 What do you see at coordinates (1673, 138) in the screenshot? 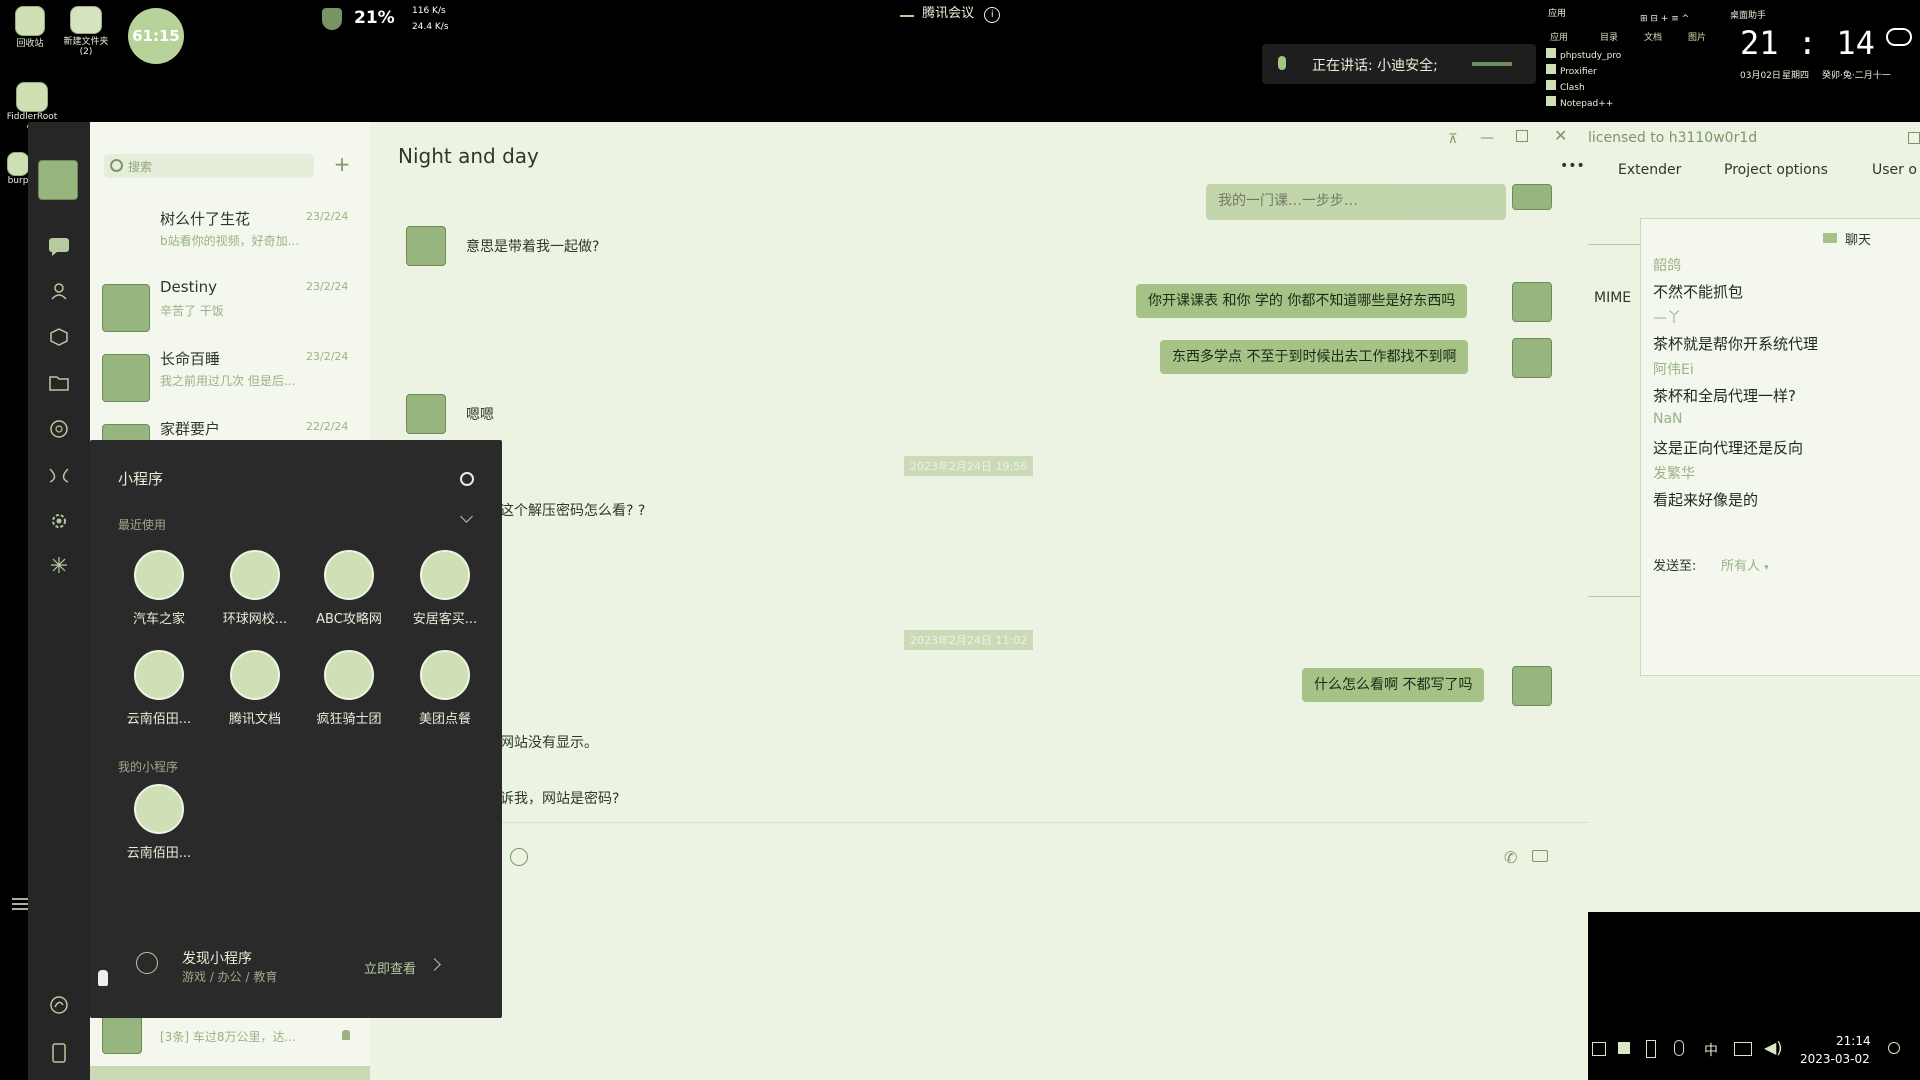
I see `burp-license-text: licensed to h3110w0r1d` at bounding box center [1673, 138].